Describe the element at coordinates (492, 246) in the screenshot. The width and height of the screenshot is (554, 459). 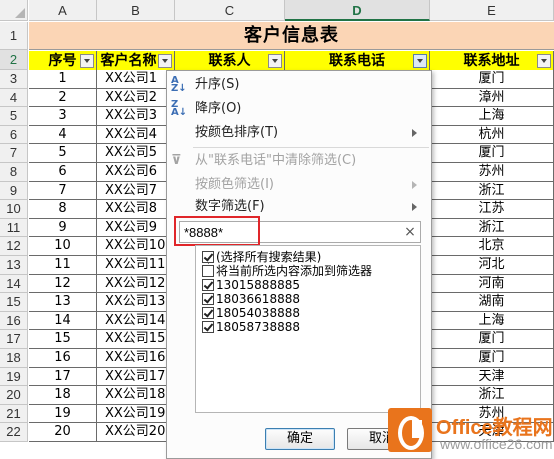
I see `cell-e12: 北京` at that location.